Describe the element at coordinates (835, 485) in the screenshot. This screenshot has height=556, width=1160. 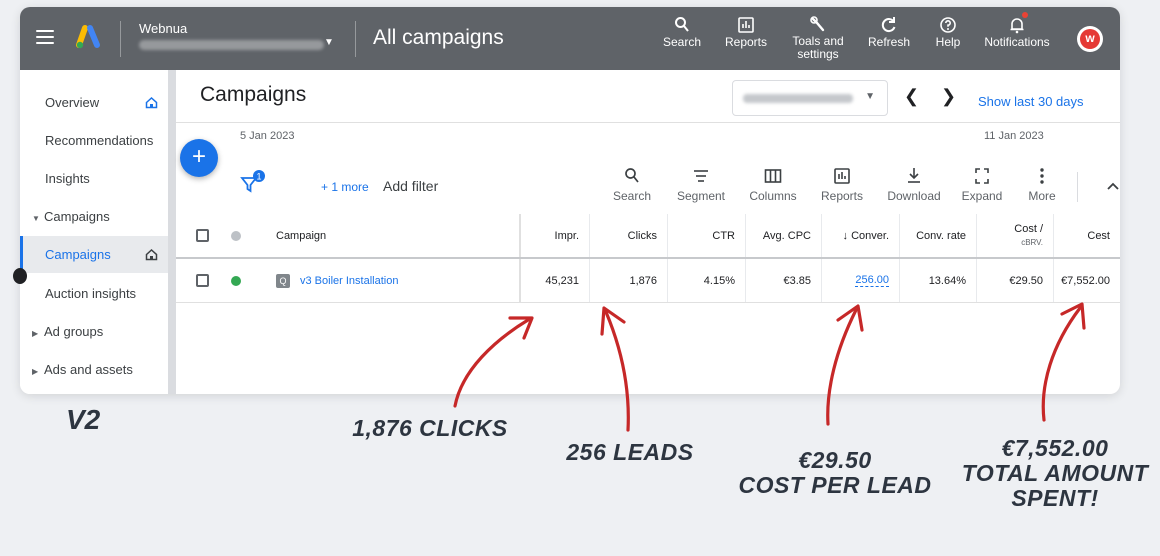
I see `annotation-cpl-text: COST PER LEAD` at that location.